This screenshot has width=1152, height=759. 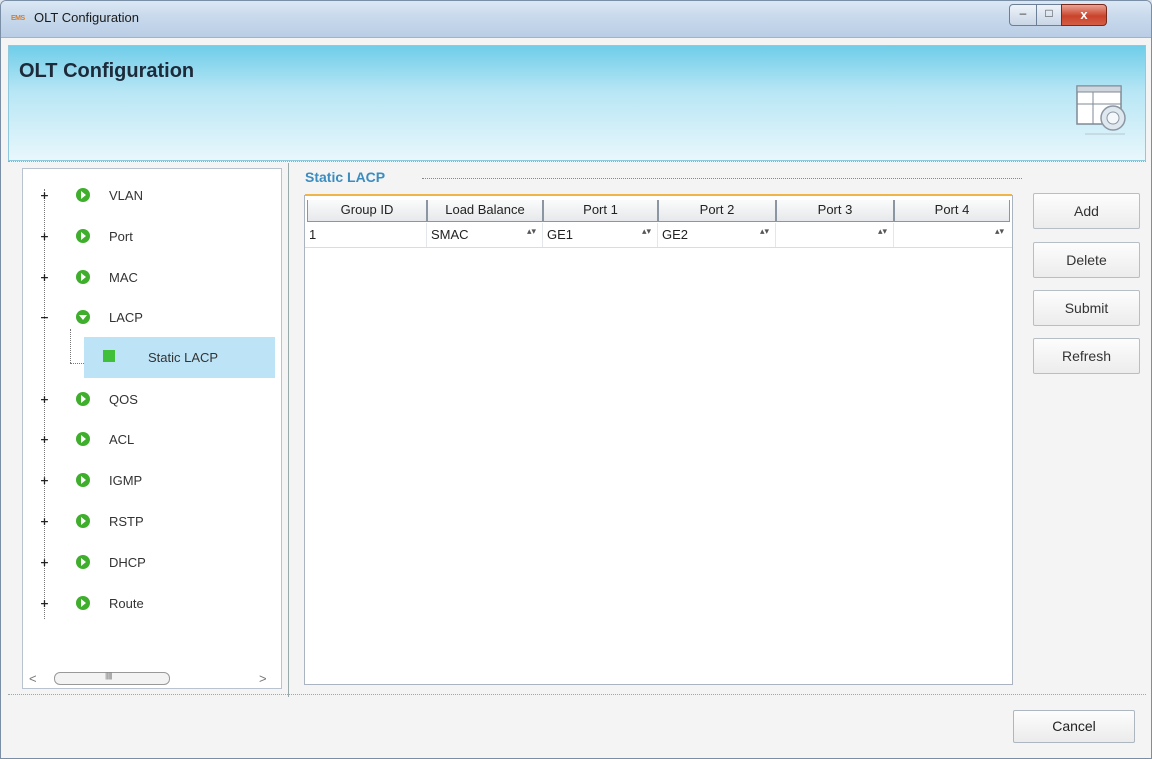 What do you see at coordinates (123, 399) in the screenshot?
I see `tree-item-label: QOS` at bounding box center [123, 399].